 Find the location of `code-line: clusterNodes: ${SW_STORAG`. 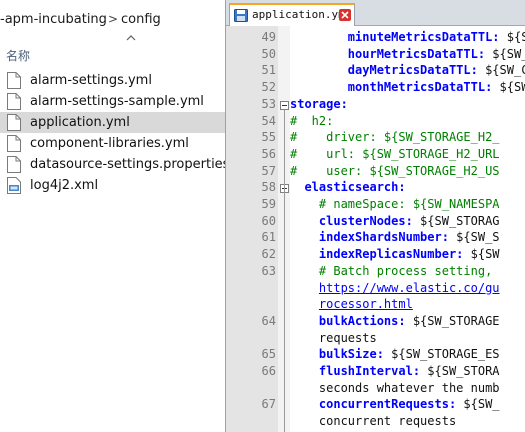

code-line: clusterNodes: ${SW_STORAG is located at coordinates (395, 221).